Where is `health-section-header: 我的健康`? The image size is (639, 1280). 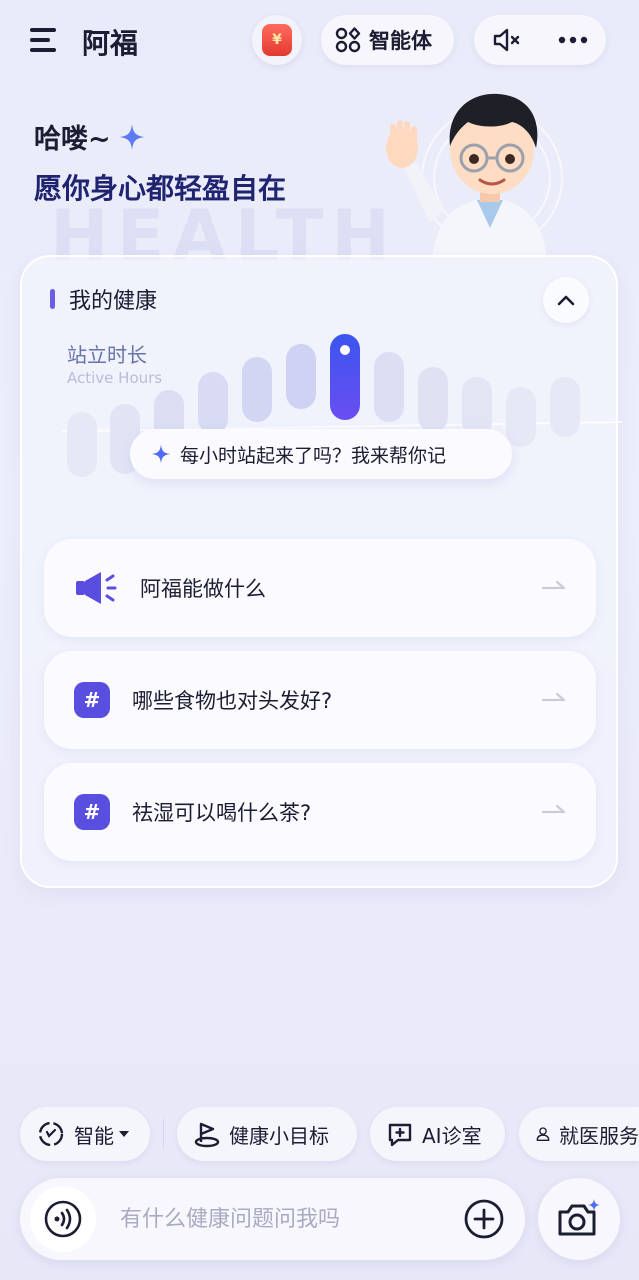 health-section-header: 我的健康 is located at coordinates (103, 299).